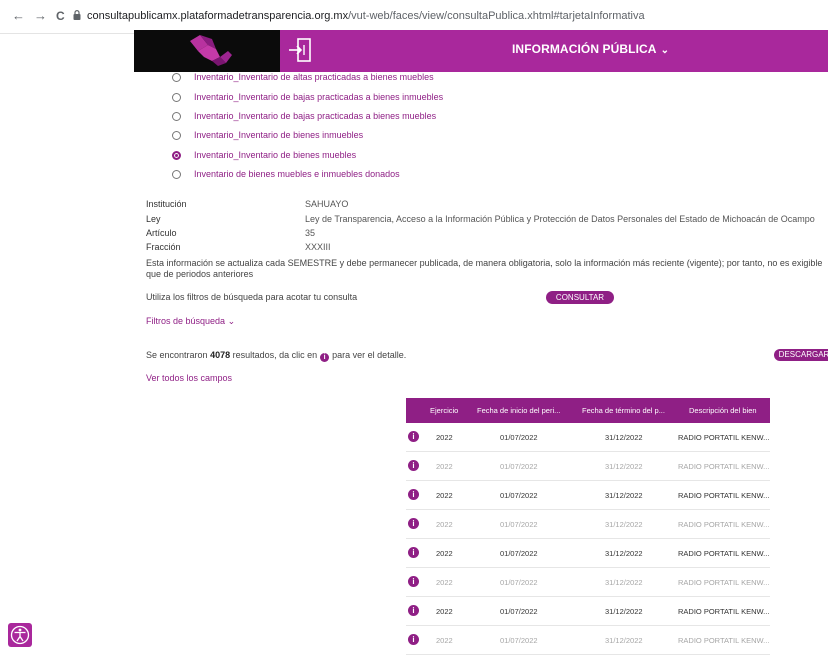 The width and height of the screenshot is (828, 657). I want to click on format-option-label: Inventario_Inventario de bienes muebles, so click(275, 155).